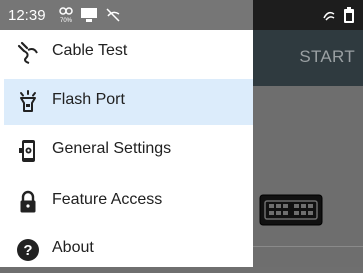 This screenshot has width=363, height=273. I want to click on drawer-item-label: Cable Test, so click(90, 50).